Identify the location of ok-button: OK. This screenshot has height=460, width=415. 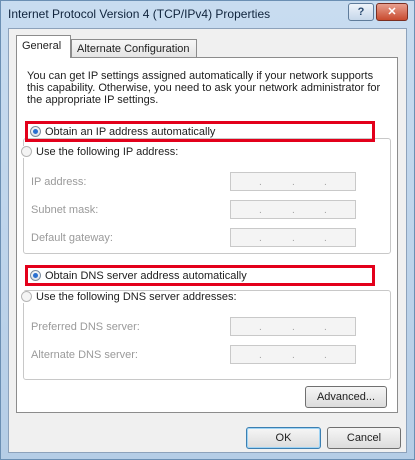
(283, 438).